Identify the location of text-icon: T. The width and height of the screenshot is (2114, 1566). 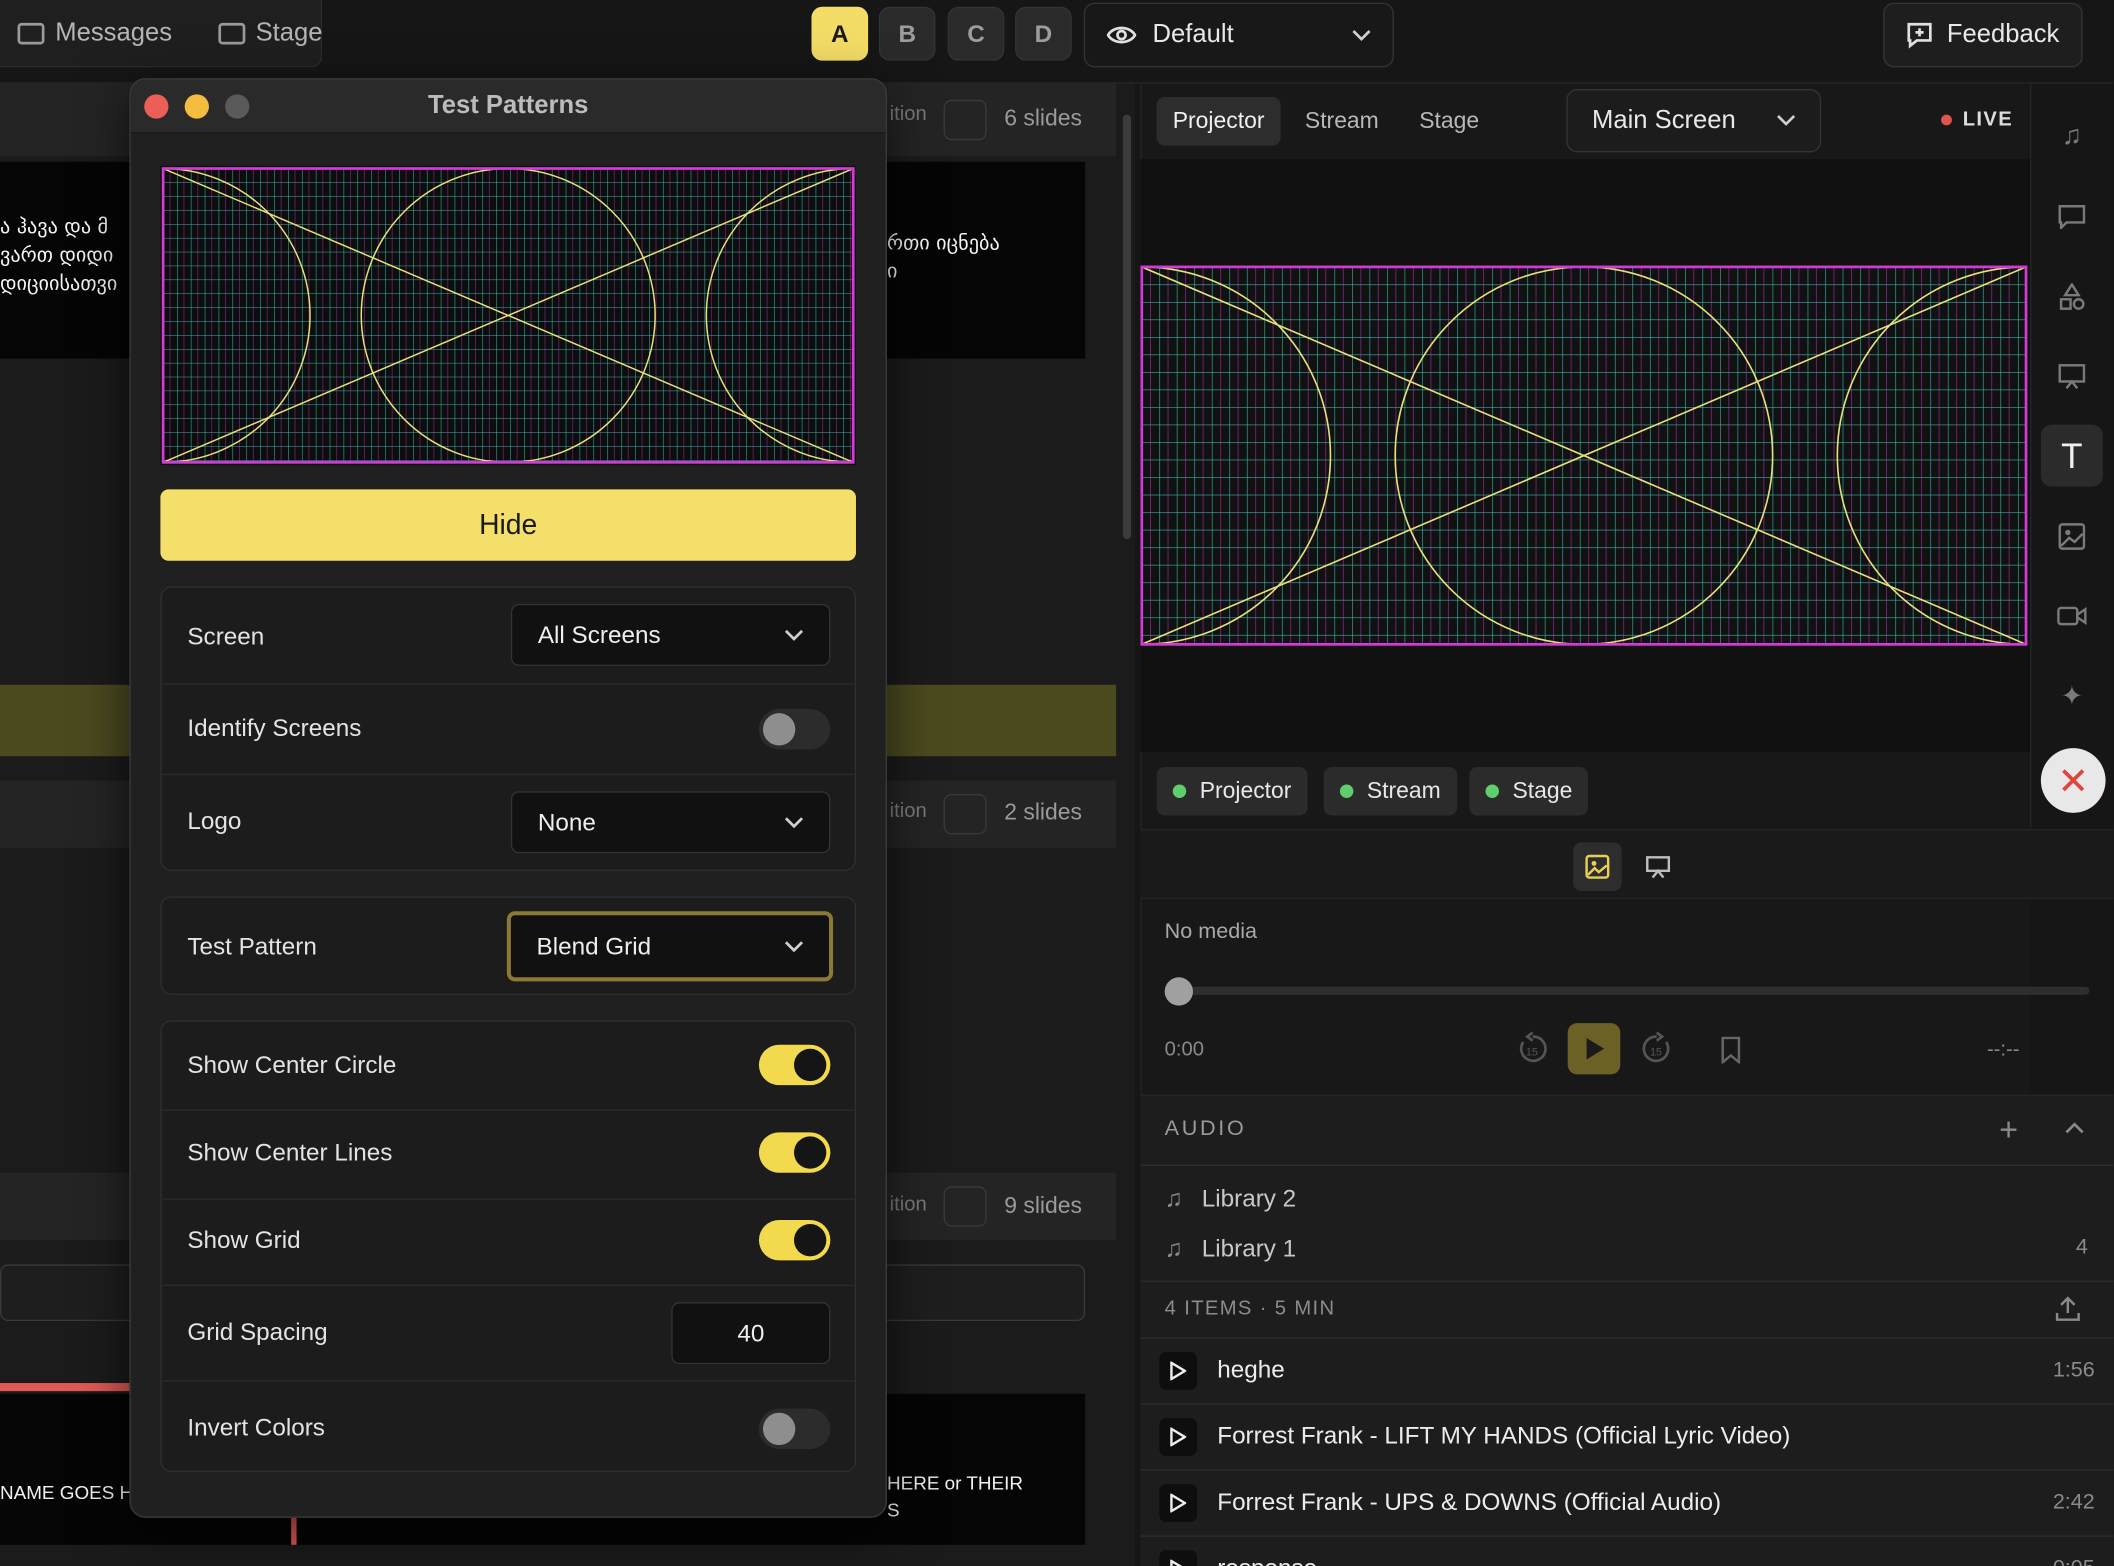
(2071, 455).